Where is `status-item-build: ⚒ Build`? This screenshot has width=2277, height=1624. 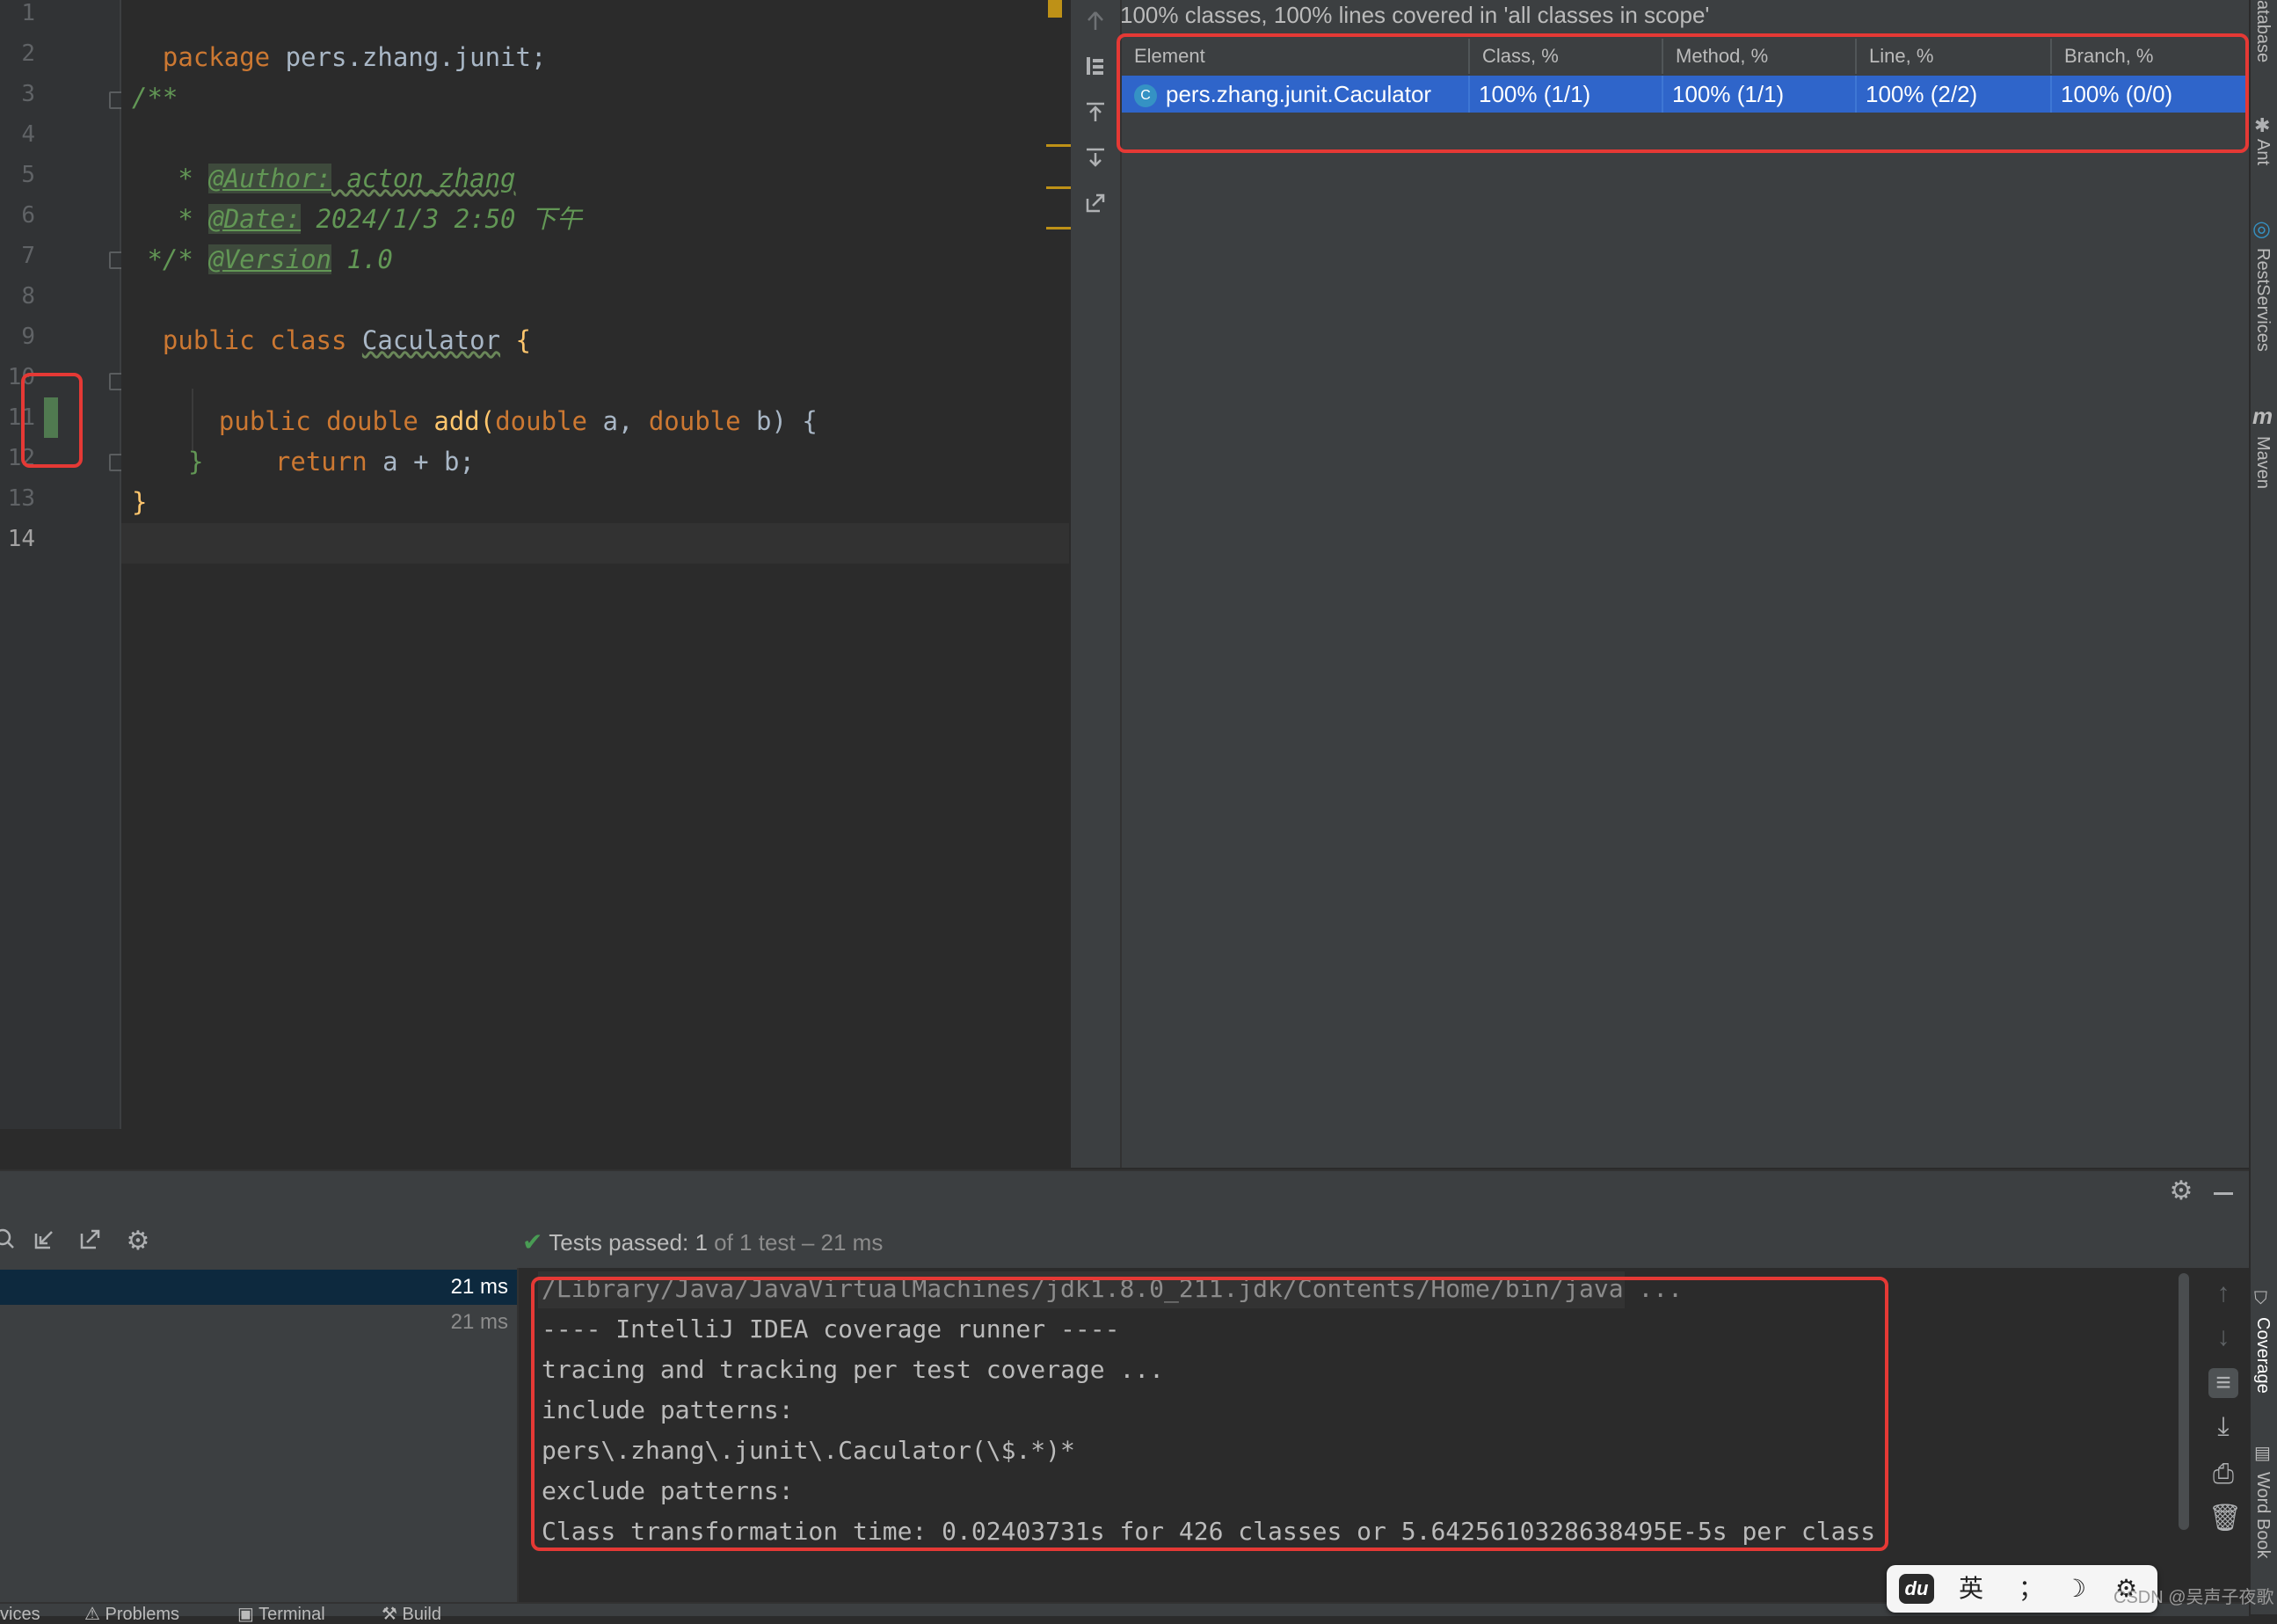
status-item-build: ⚒ Build is located at coordinates (411, 1614).